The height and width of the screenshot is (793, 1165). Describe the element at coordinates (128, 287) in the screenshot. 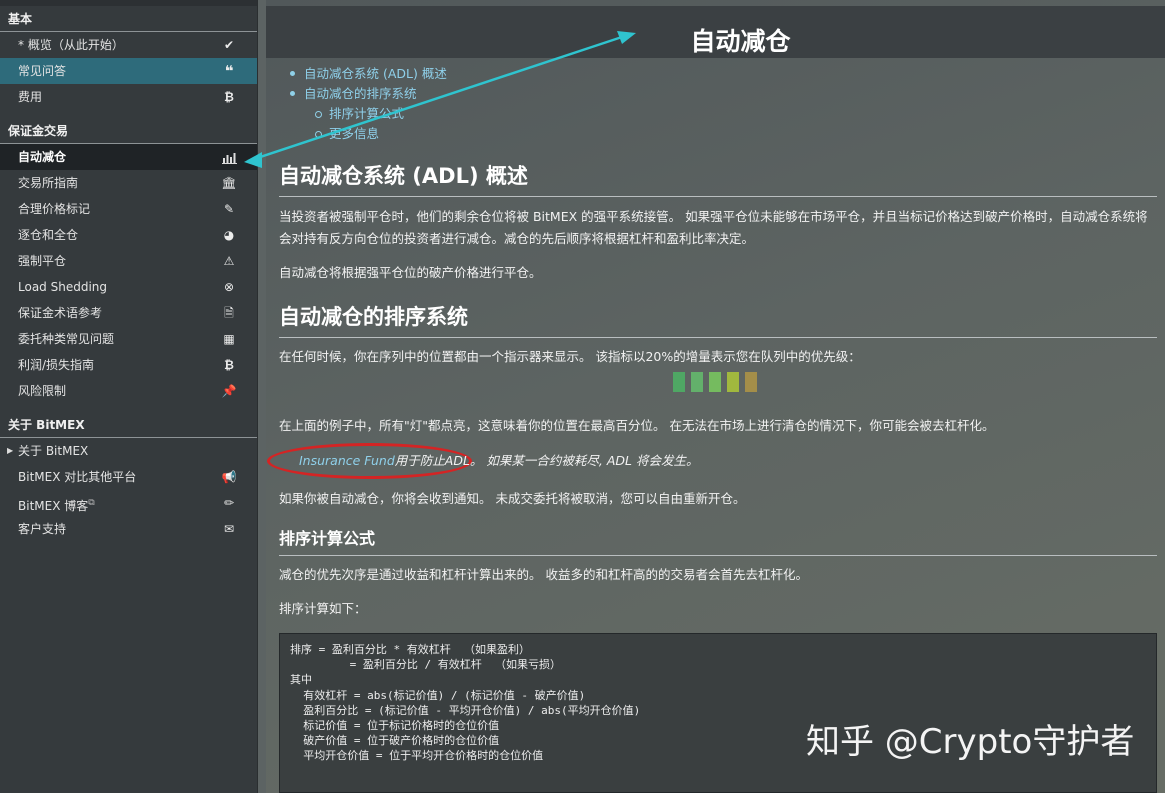

I see `sidebar-item-load-shedding: Load Shedding ⊗` at that location.